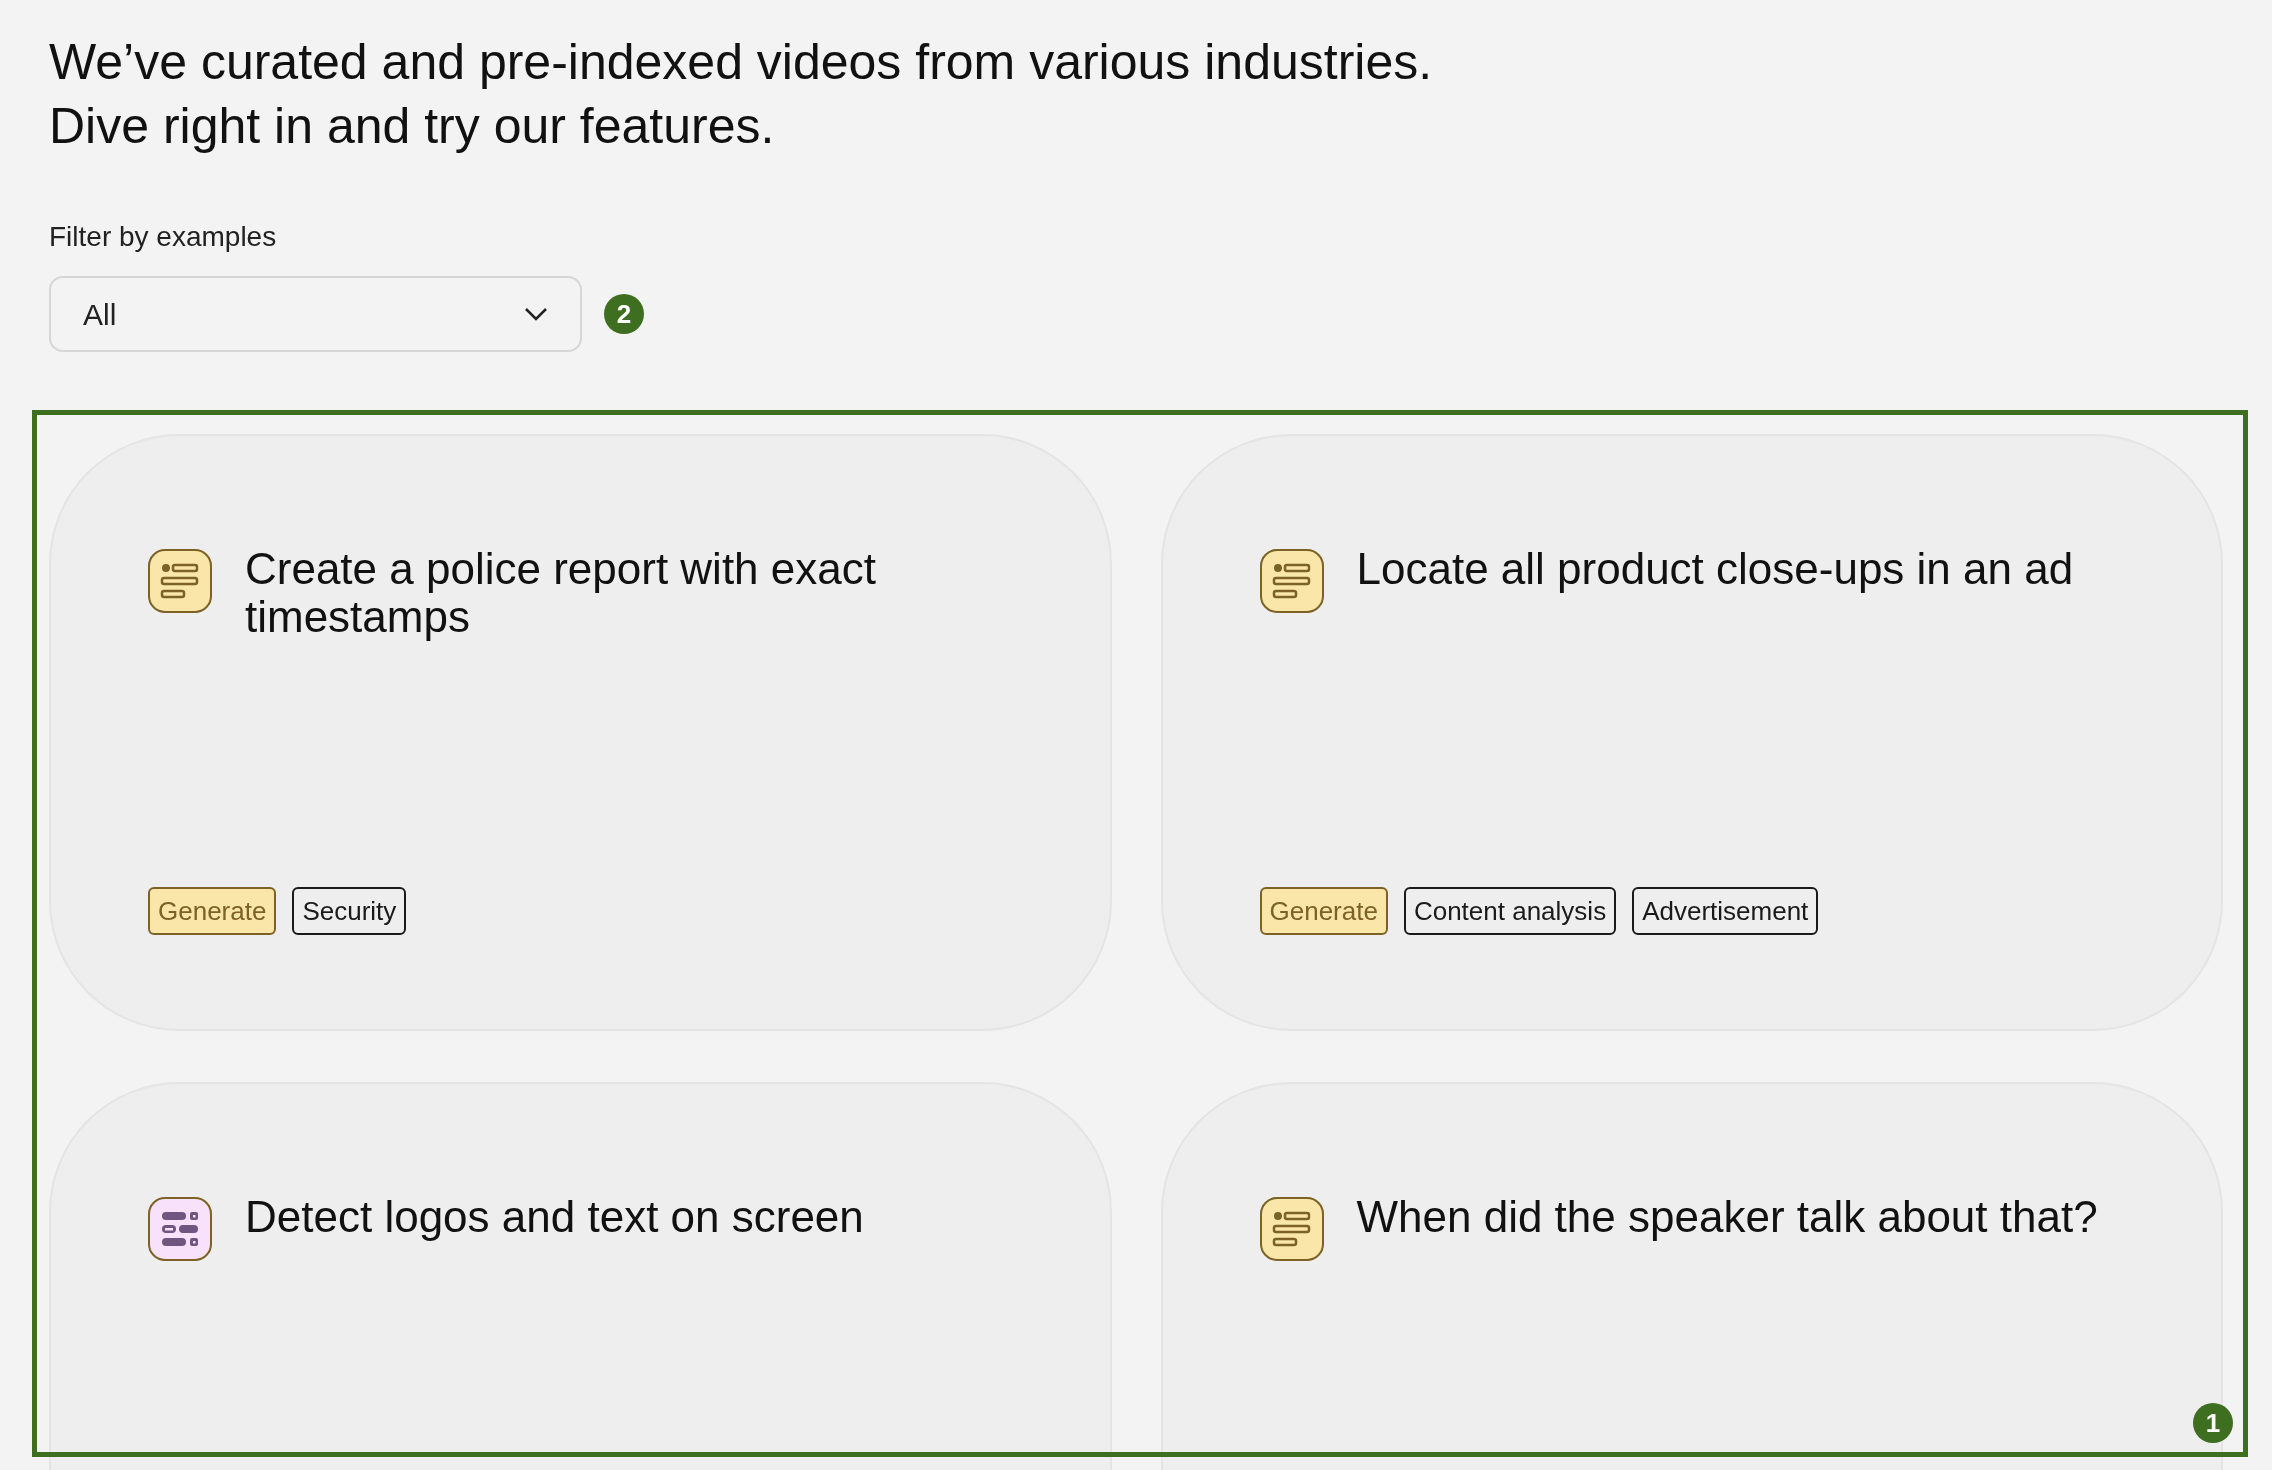 Image resolution: width=2272 pixels, height=1470 pixels. What do you see at coordinates (741, 62) in the screenshot?
I see `page-heading: We’ve curated and pre-indexed videos from various industries.` at bounding box center [741, 62].